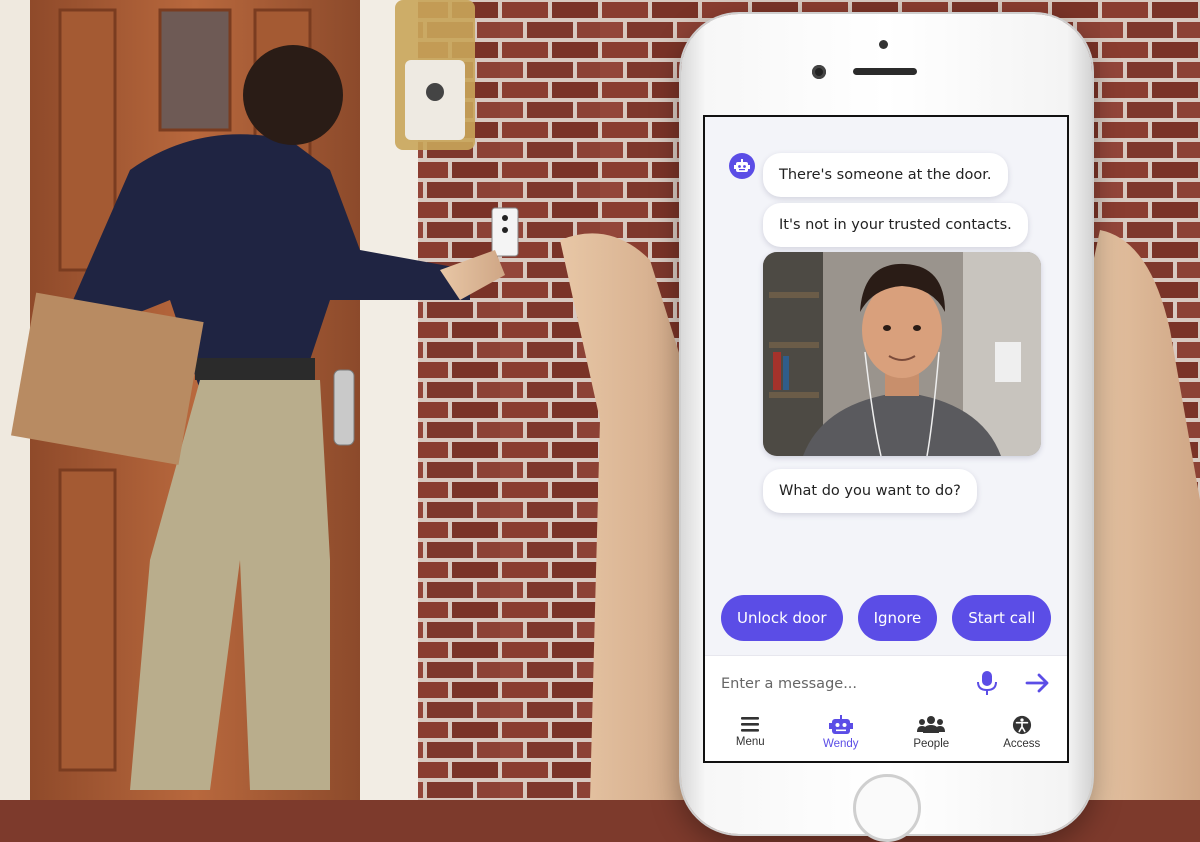 This screenshot has height=842, width=1200. I want to click on tab-label: Wendy, so click(840, 744).